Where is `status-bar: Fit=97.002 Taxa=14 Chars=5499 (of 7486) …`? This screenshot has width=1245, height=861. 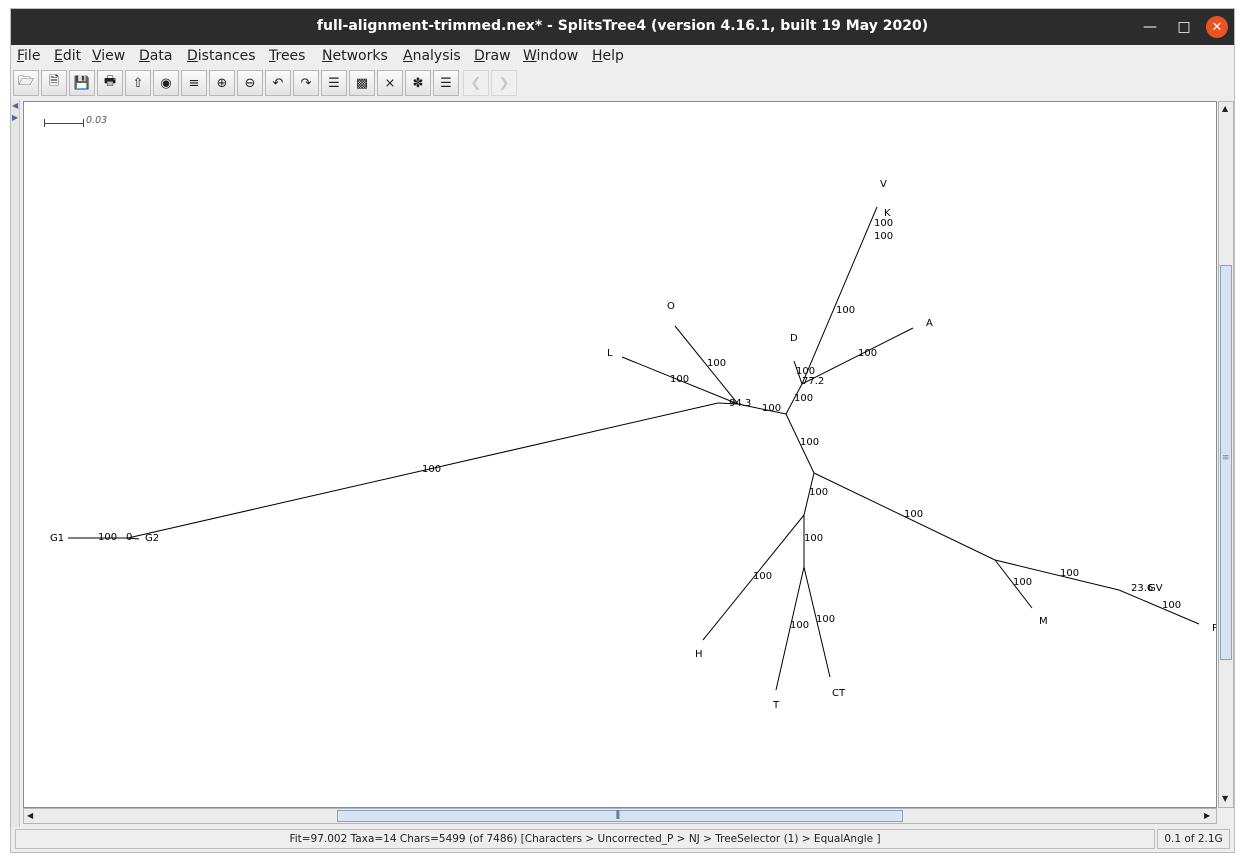
status-bar: Fit=97.002 Taxa=14 Chars=5499 (of 7486) … is located at coordinates (622, 839).